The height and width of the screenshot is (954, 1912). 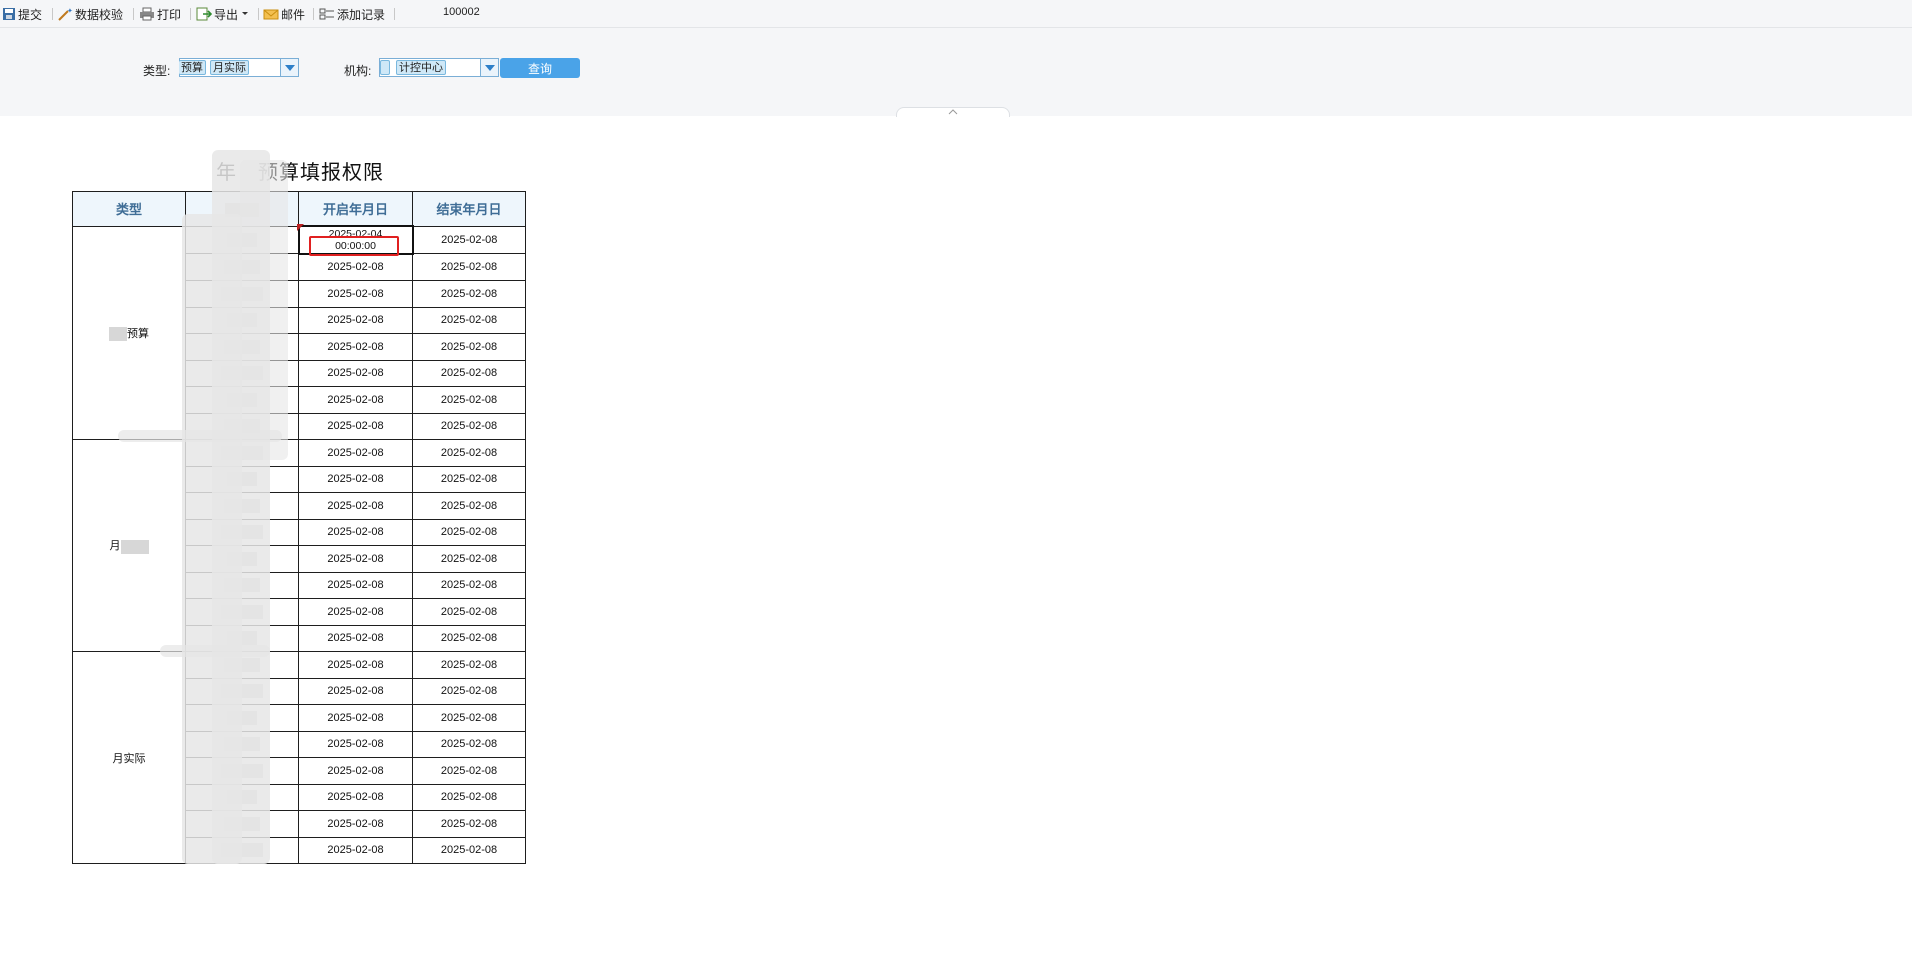 What do you see at coordinates (326, 14) in the screenshot?
I see `add-record-icon` at bounding box center [326, 14].